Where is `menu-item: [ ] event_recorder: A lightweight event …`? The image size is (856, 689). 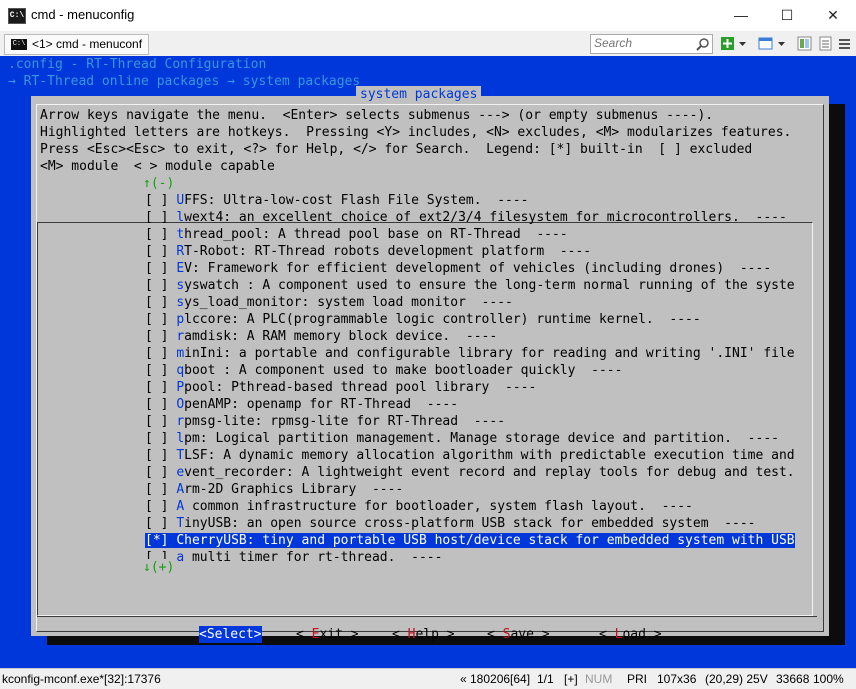
menu-item: [ ] event_recorder: A lightweight event … is located at coordinates (474, 472).